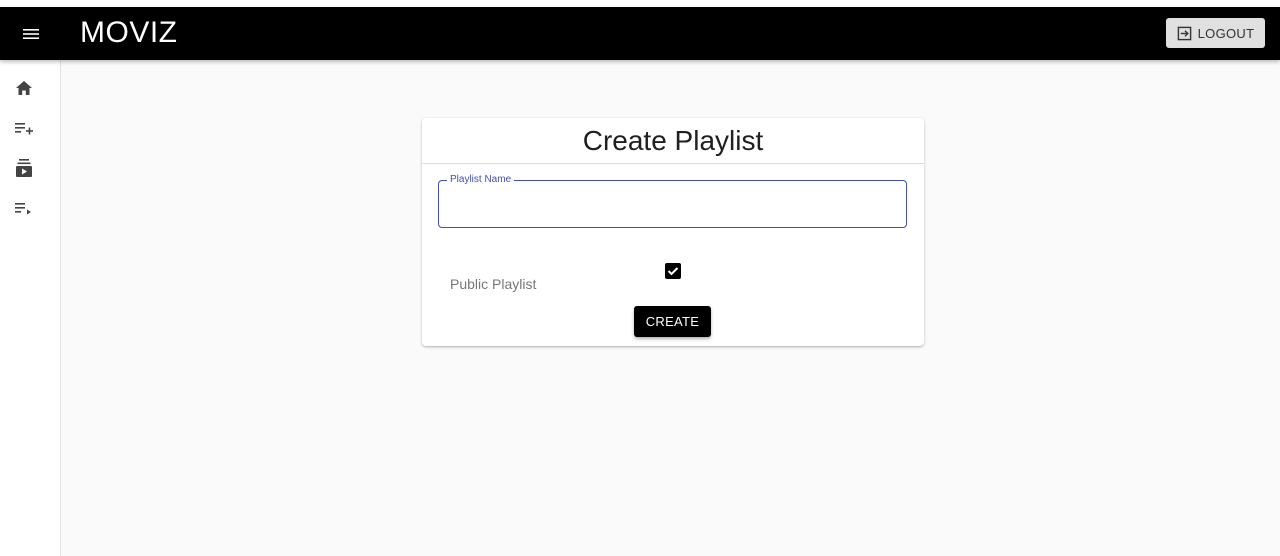 The width and height of the screenshot is (1280, 556). I want to click on checkmark-icon, so click(673, 271).